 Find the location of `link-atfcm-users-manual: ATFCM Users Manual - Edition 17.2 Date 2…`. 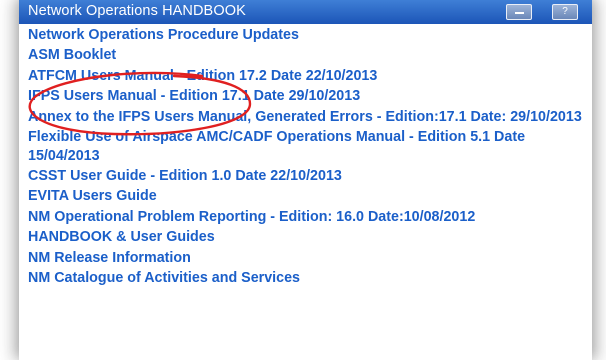

link-atfcm-users-manual: ATFCM Users Manual - Edition 17.2 Date 2… is located at coordinates (308, 76).